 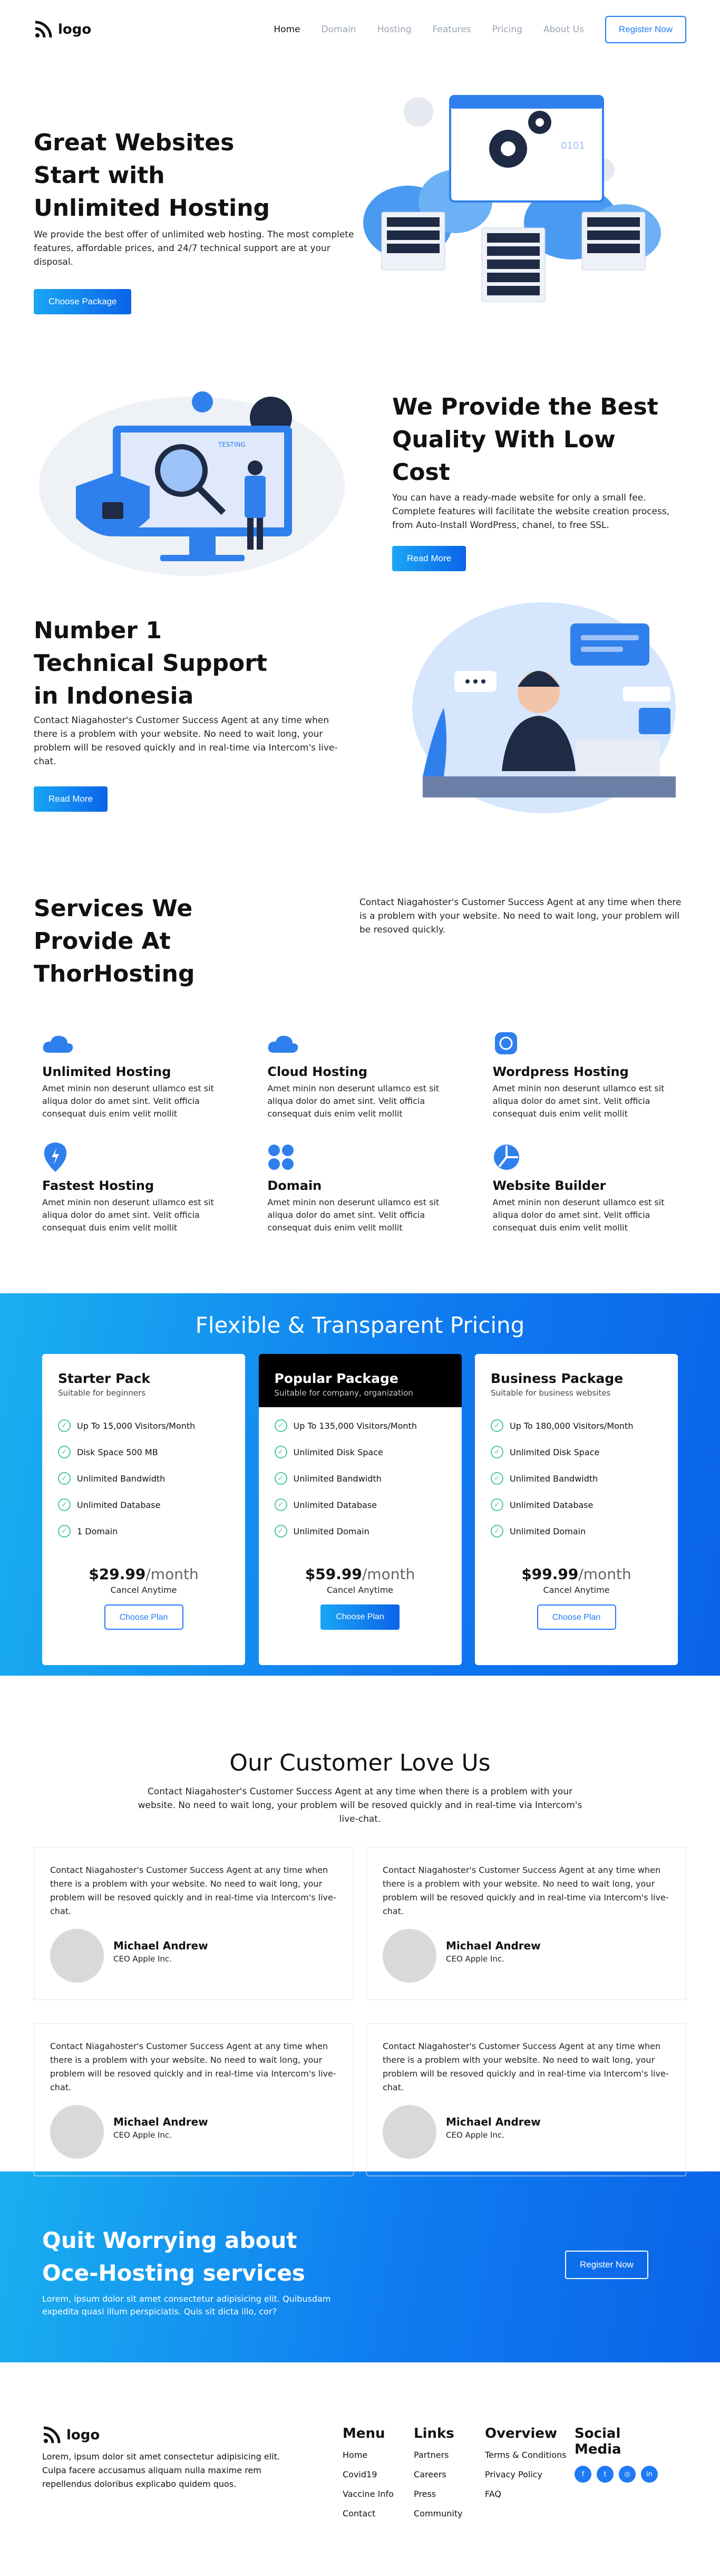 What do you see at coordinates (171, 2435) in the screenshot?
I see `footer-logo: logo` at bounding box center [171, 2435].